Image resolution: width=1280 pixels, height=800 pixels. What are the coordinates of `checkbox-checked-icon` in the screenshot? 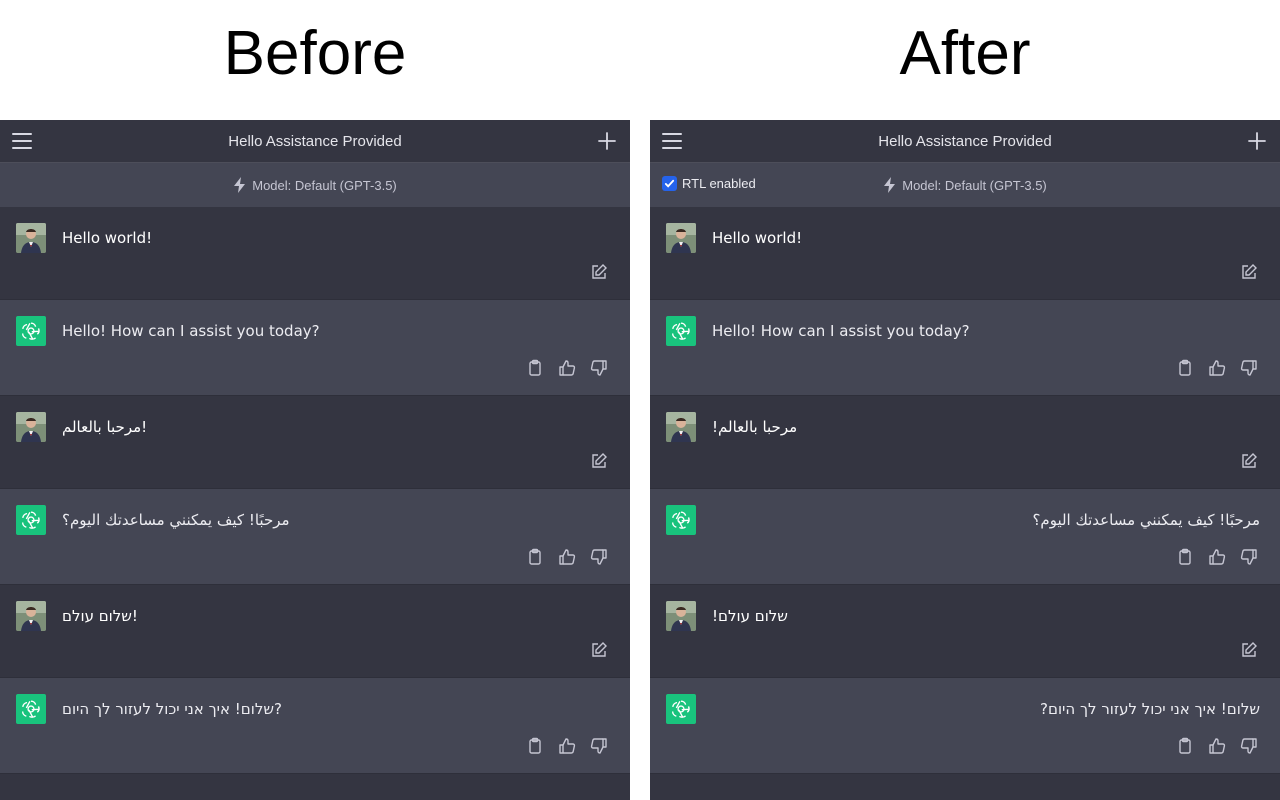 It's located at (669, 183).